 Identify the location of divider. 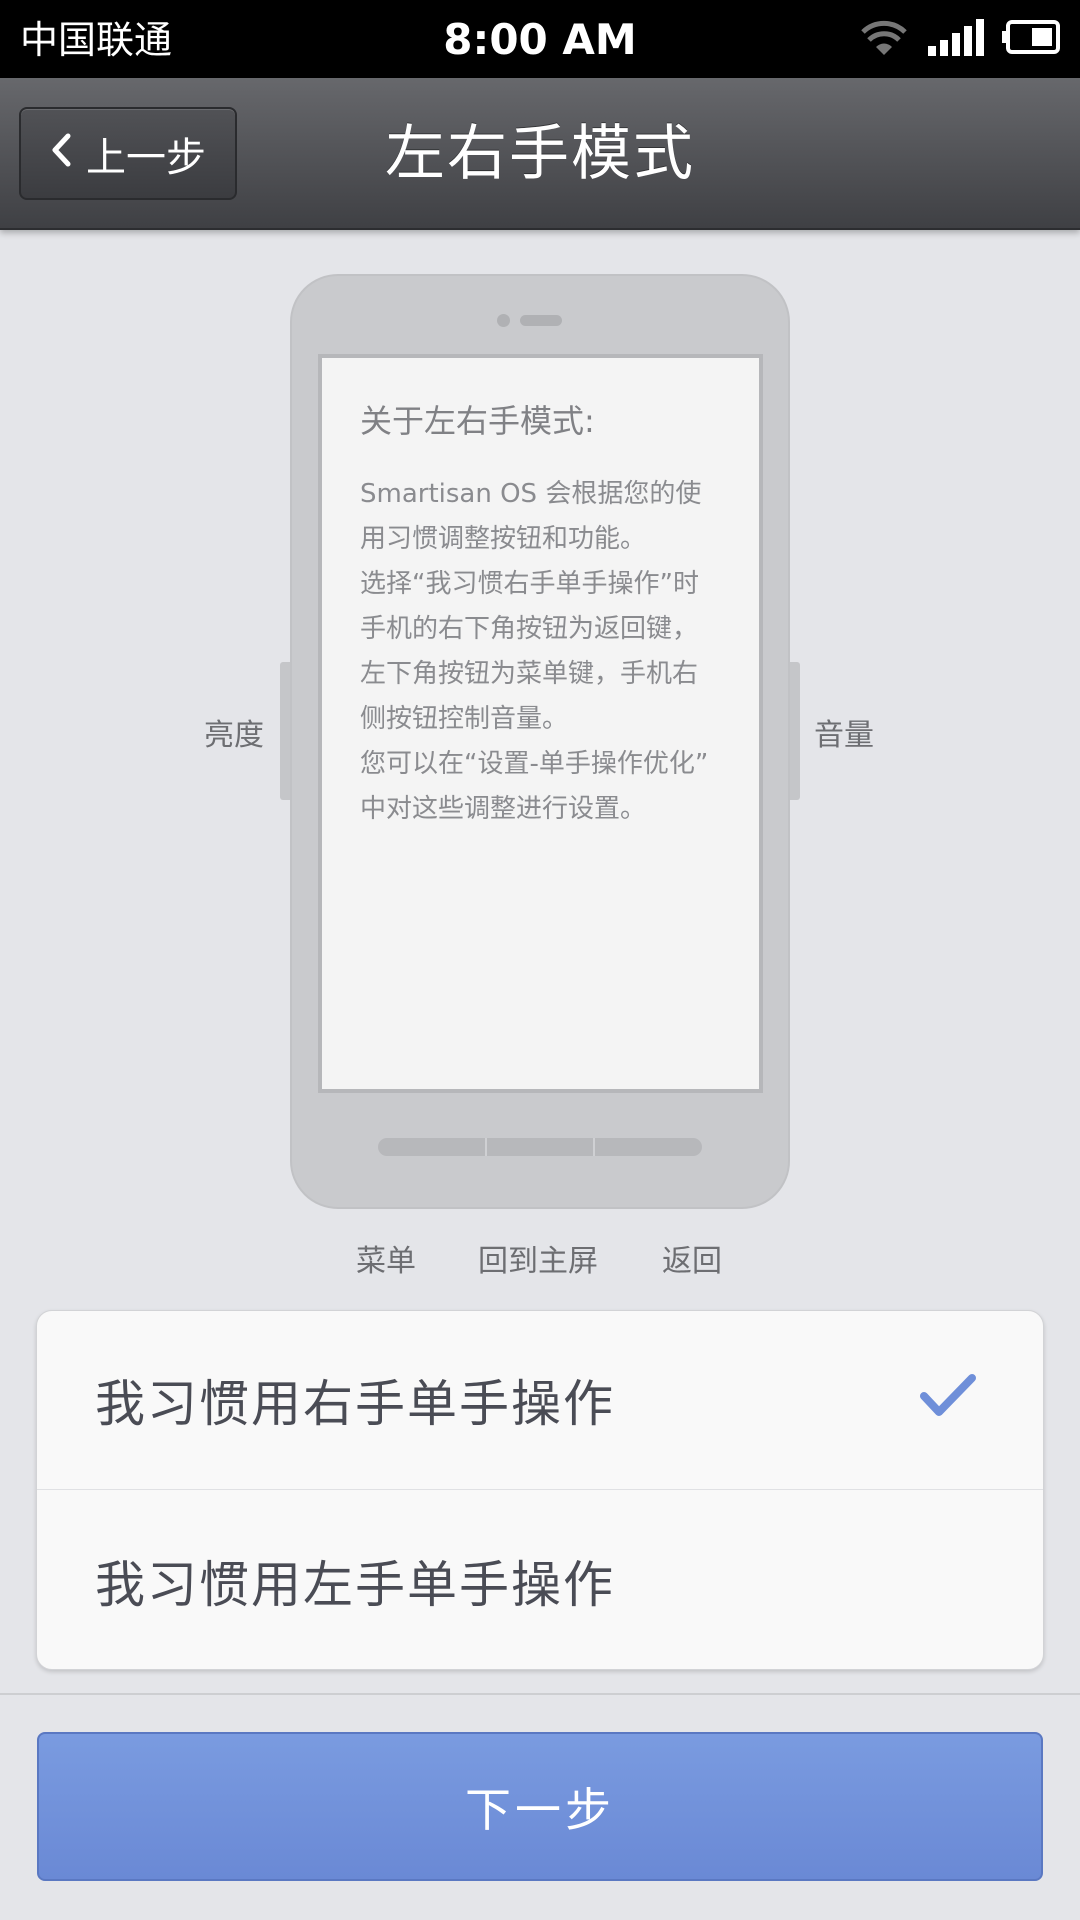
(540, 1694).